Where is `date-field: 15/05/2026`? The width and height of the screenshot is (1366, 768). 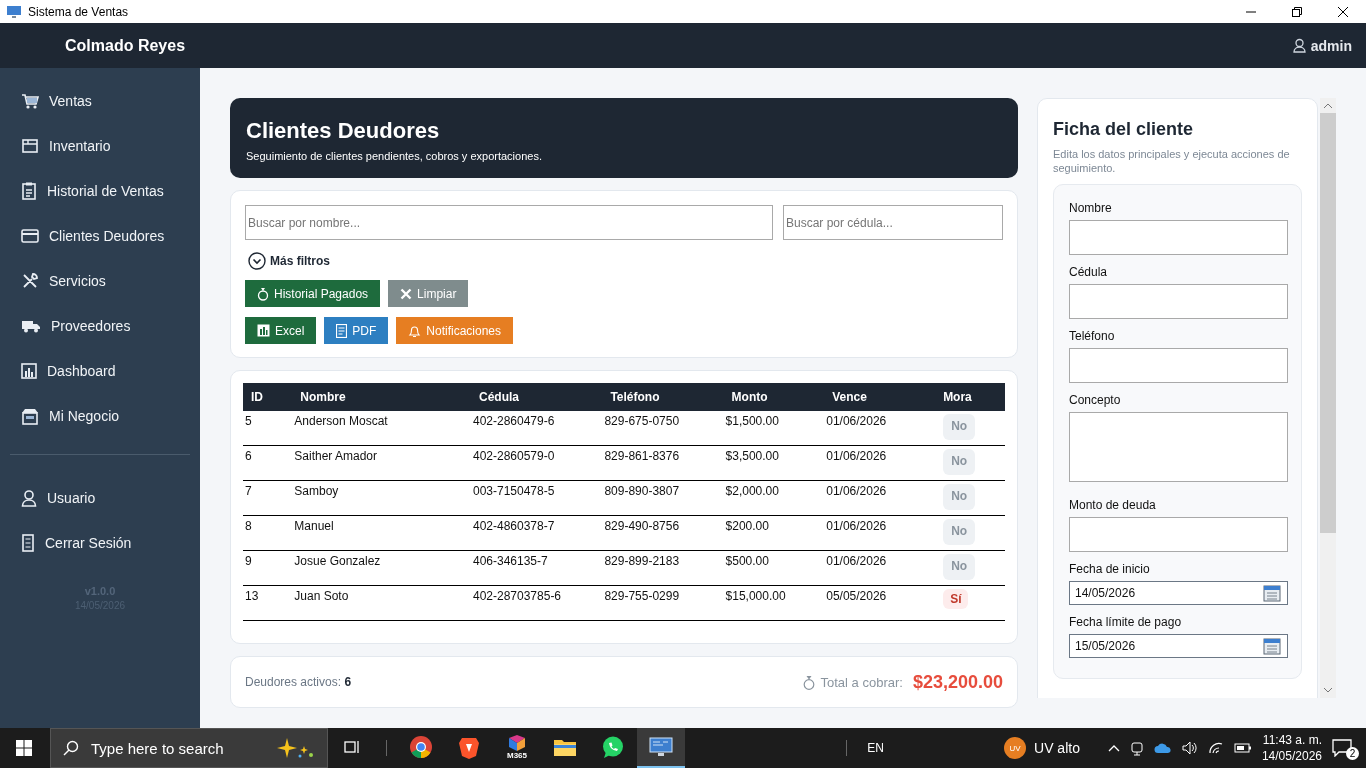
date-field: 15/05/2026 is located at coordinates (1178, 645).